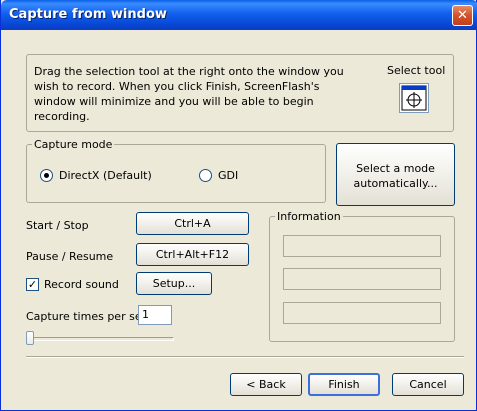 The height and width of the screenshot is (411, 477). Describe the element at coordinates (87, 316) in the screenshot. I see `capture-rate-label: Capture times per sec` at that location.